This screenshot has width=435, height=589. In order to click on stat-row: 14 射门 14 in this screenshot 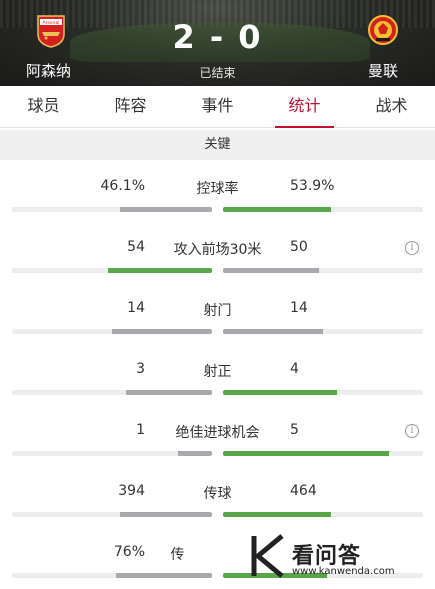, I will do `click(217, 316)`.